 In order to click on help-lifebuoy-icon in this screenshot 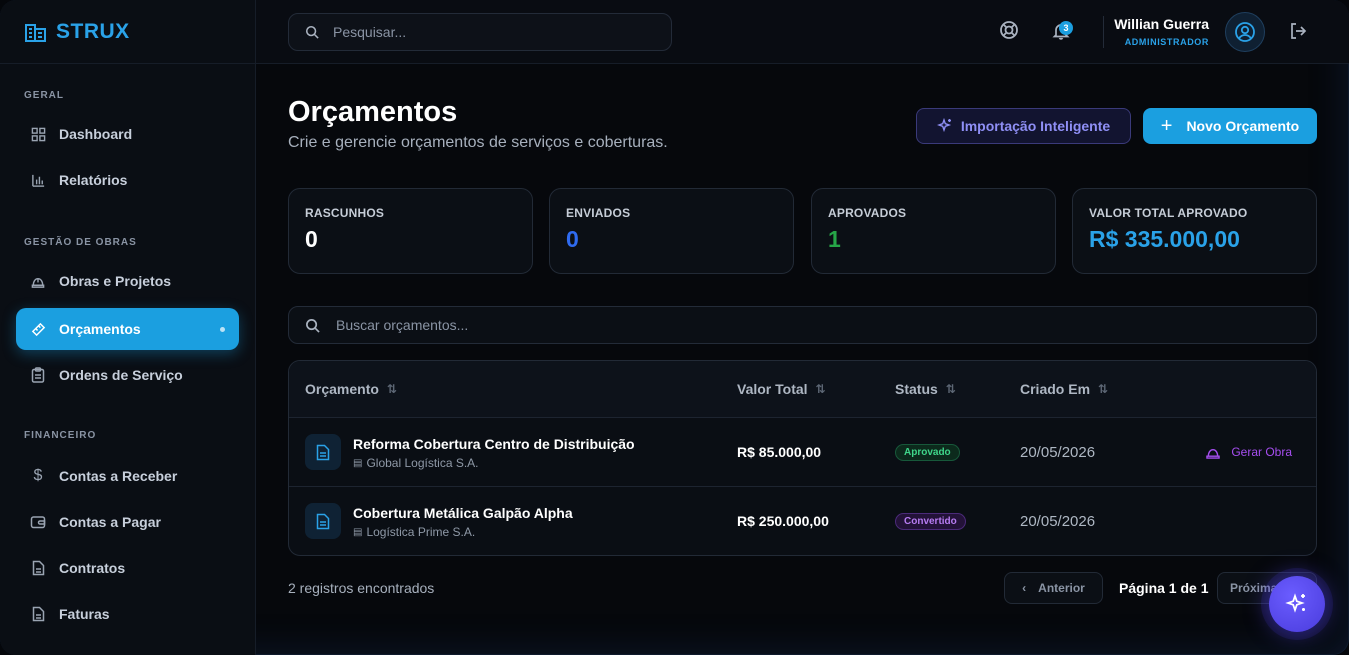, I will do `click(1010, 31)`.